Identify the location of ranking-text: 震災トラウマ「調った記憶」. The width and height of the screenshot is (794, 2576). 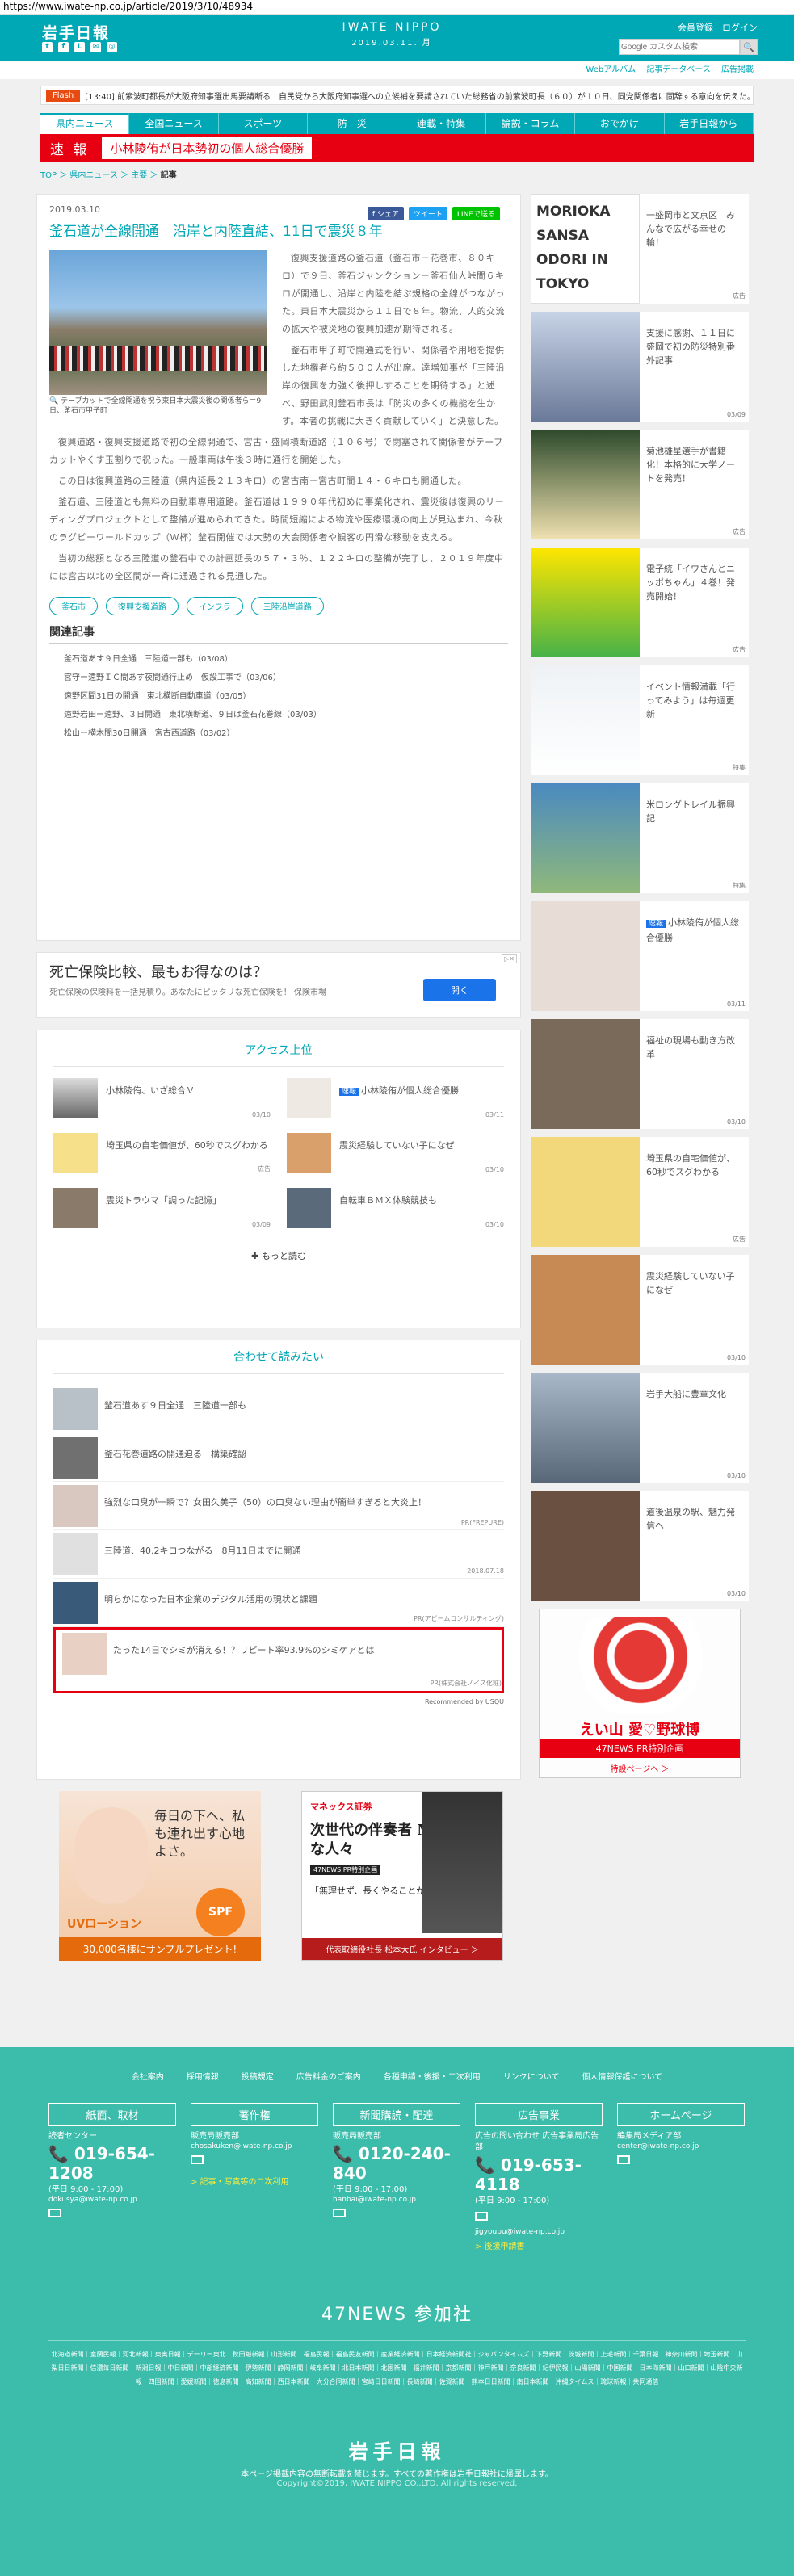
(163, 1208).